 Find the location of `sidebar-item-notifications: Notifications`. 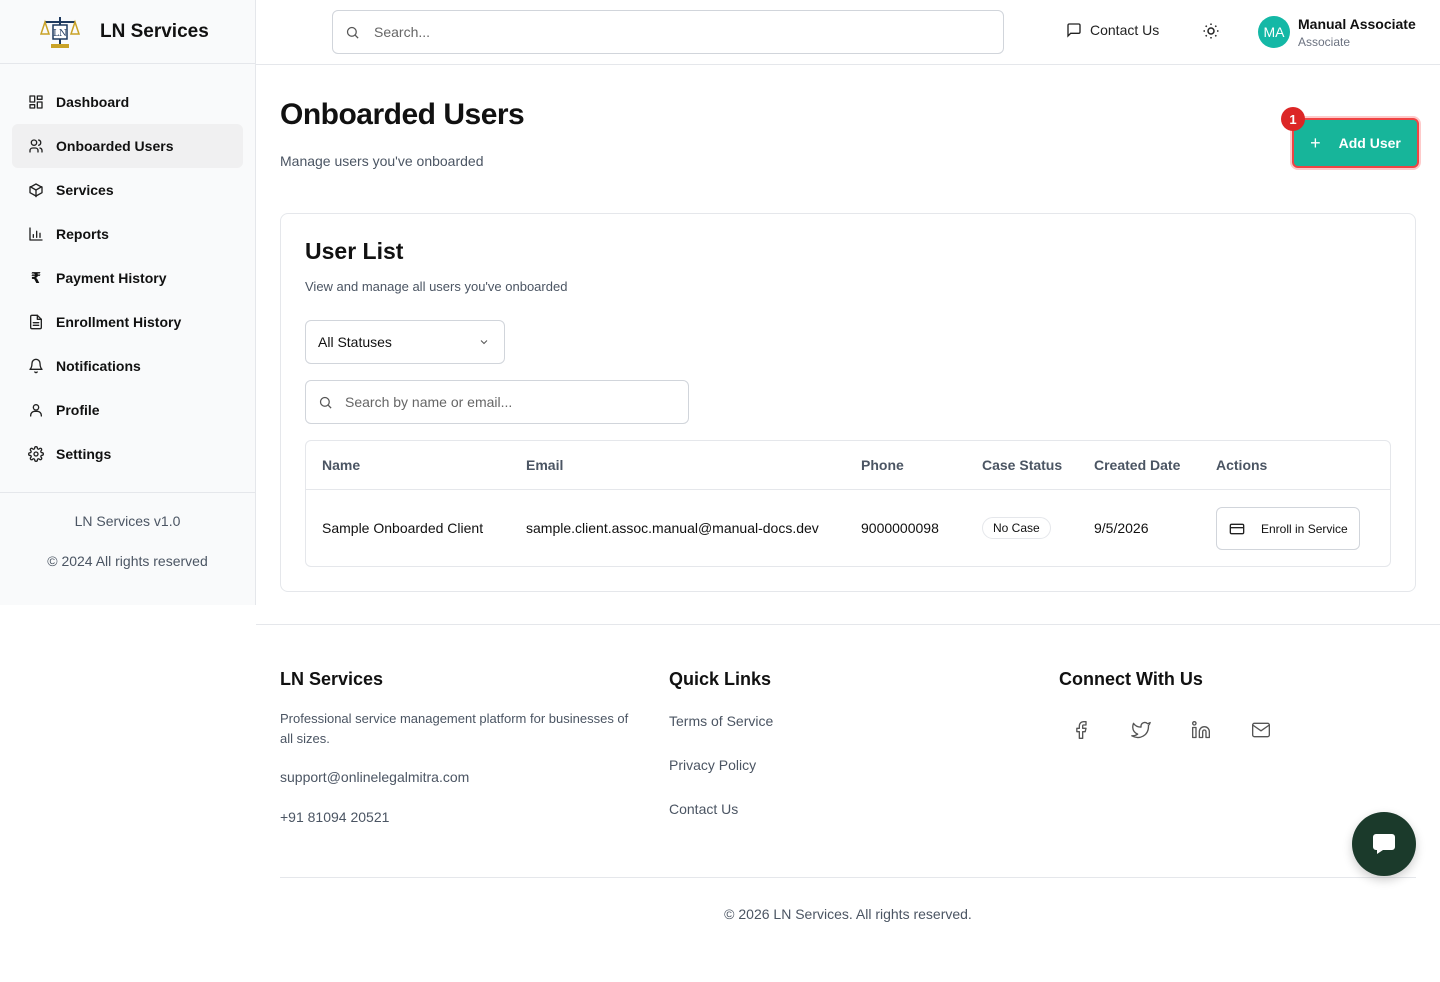

sidebar-item-notifications: Notifications is located at coordinates (127, 366).